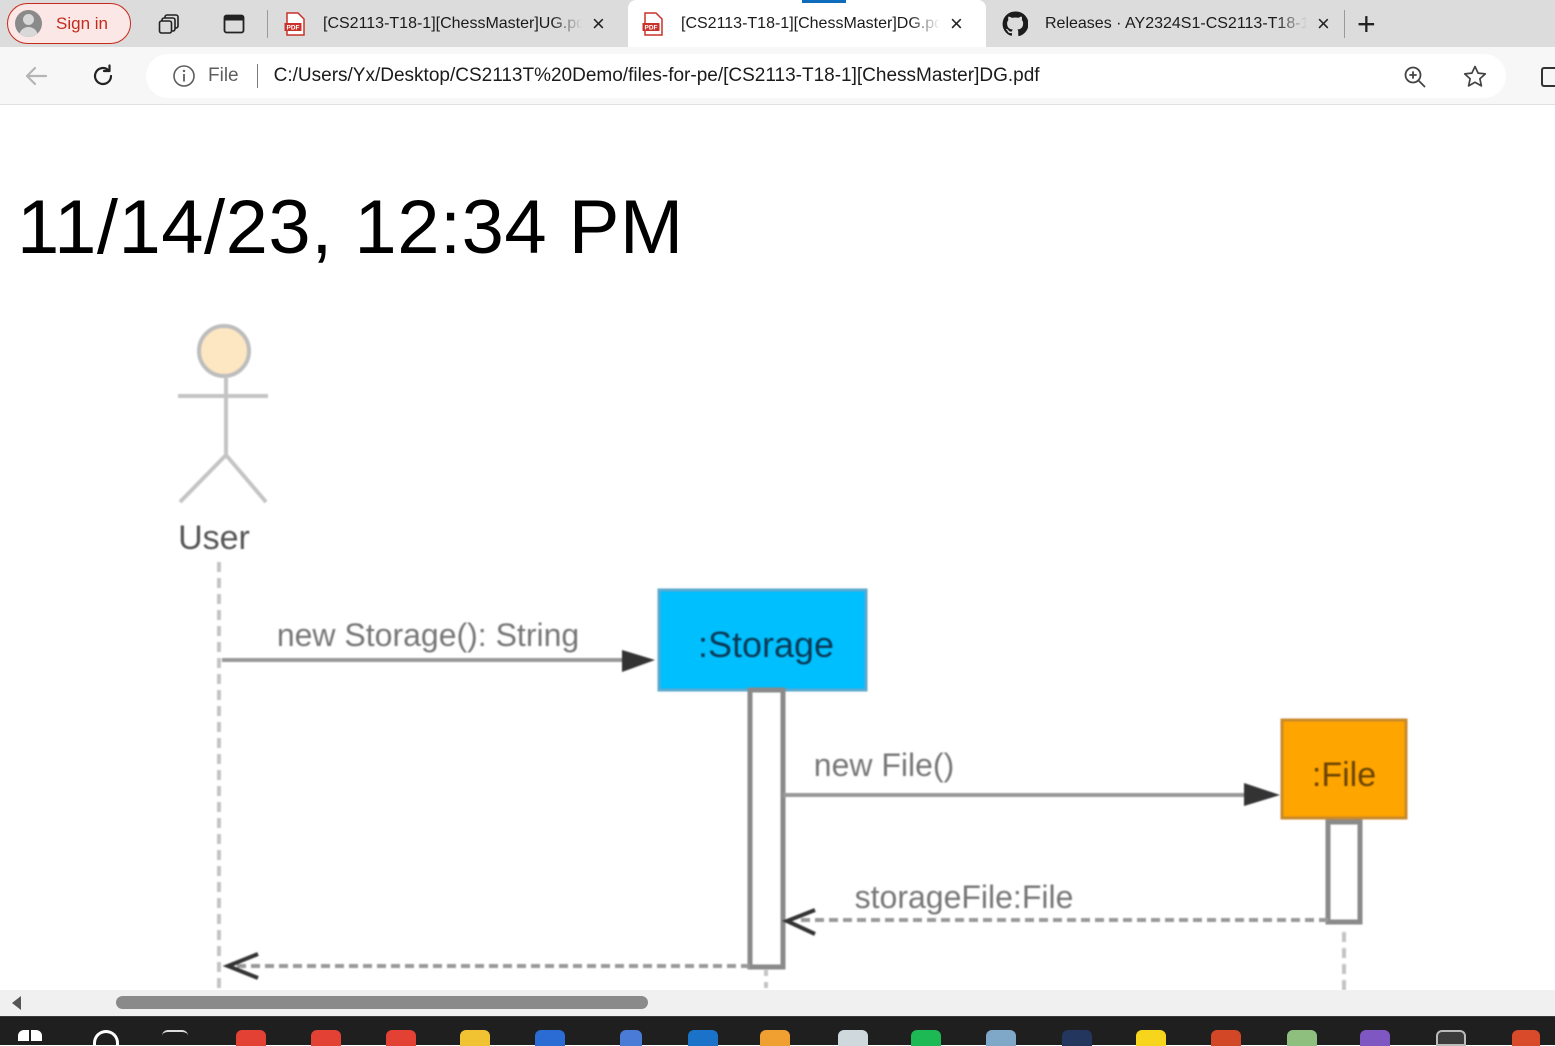  What do you see at coordinates (234, 24) in the screenshot?
I see `tab-actions-icon` at bounding box center [234, 24].